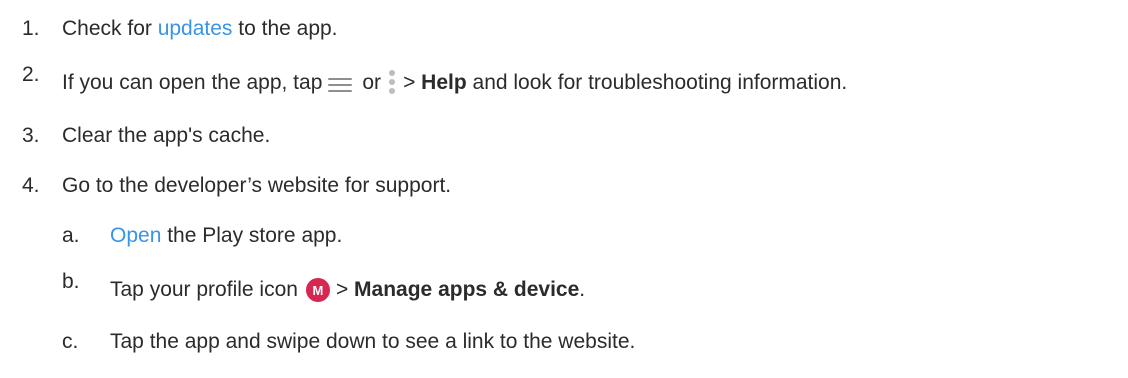 The width and height of the screenshot is (1128, 378). I want to click on substep-text-pre: Tap your profile icon, so click(204, 289).